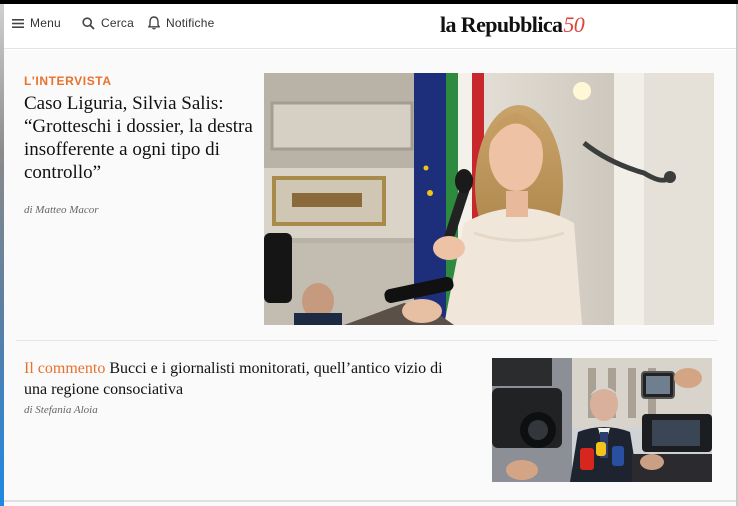 This screenshot has height=506, width=738. I want to click on search-button: Cerca, so click(108, 23).